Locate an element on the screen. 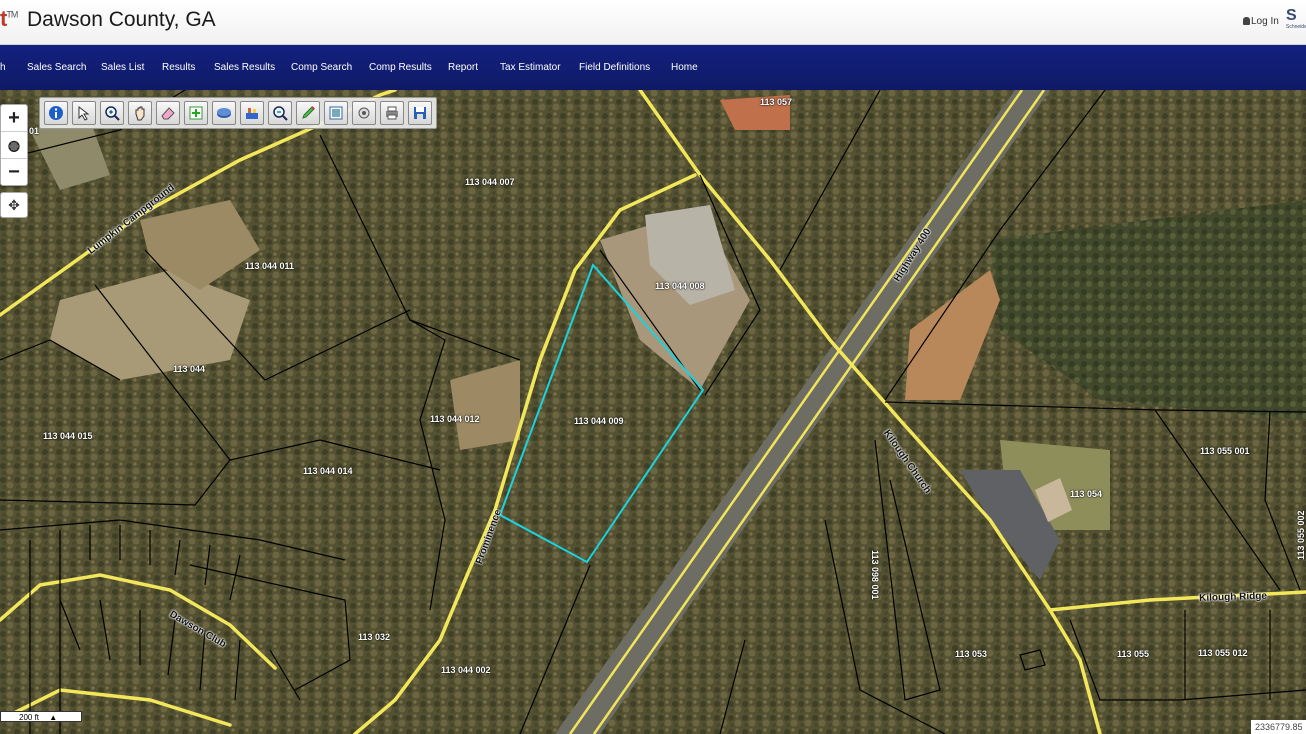 The image size is (1306, 734). parcel-label: 113 044 is located at coordinates (189, 369).